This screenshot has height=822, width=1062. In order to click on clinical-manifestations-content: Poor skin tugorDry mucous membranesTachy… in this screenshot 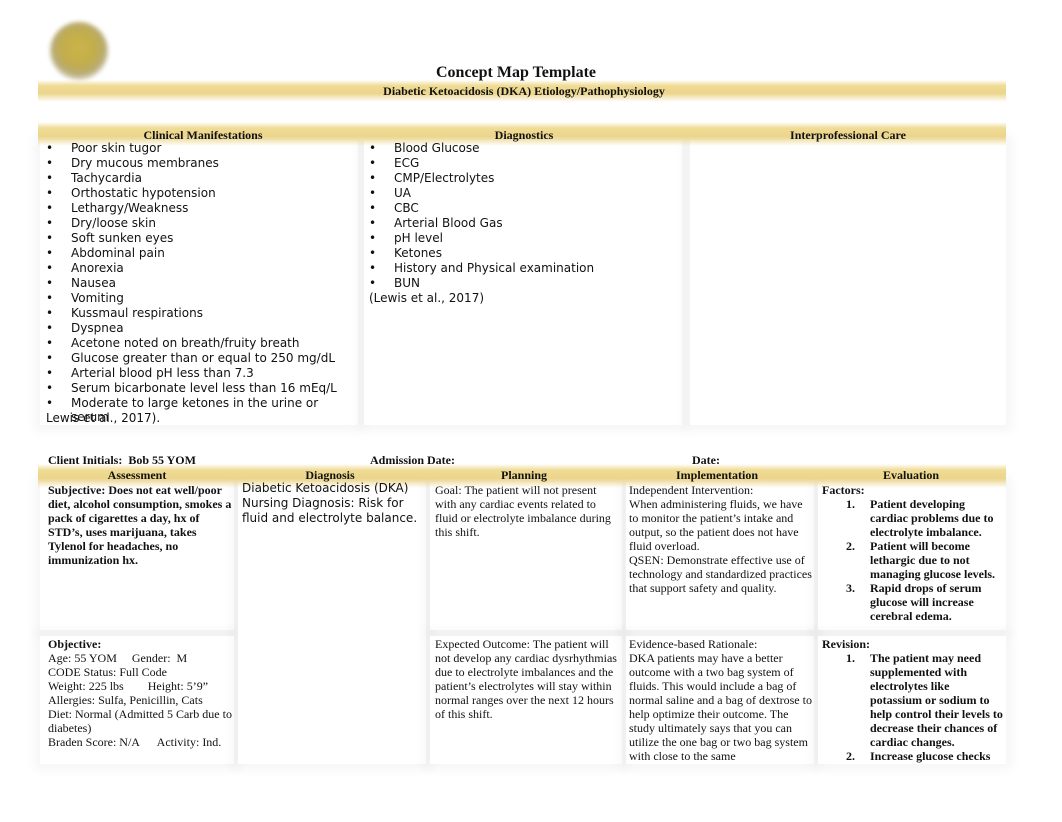, I will do `click(201, 283)`.